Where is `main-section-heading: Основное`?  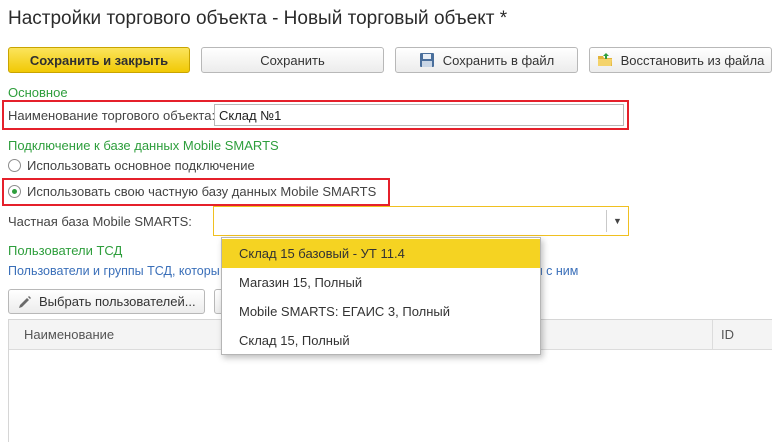
main-section-heading: Основное is located at coordinates (38, 92).